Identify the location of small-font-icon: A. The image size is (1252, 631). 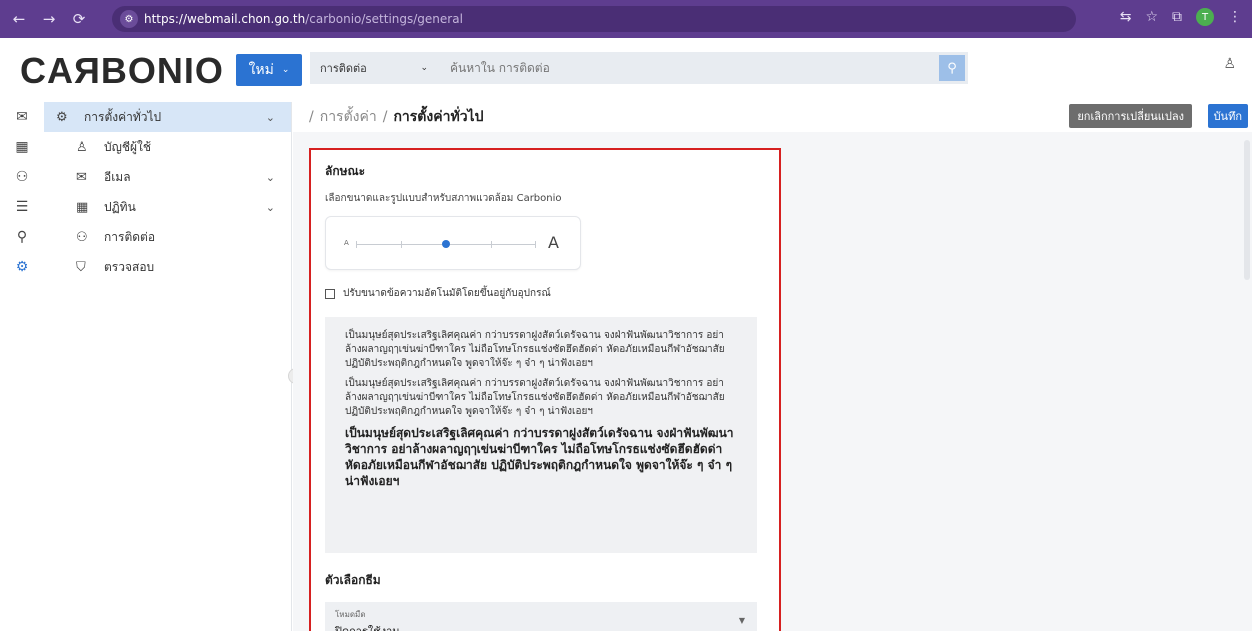
(346, 243).